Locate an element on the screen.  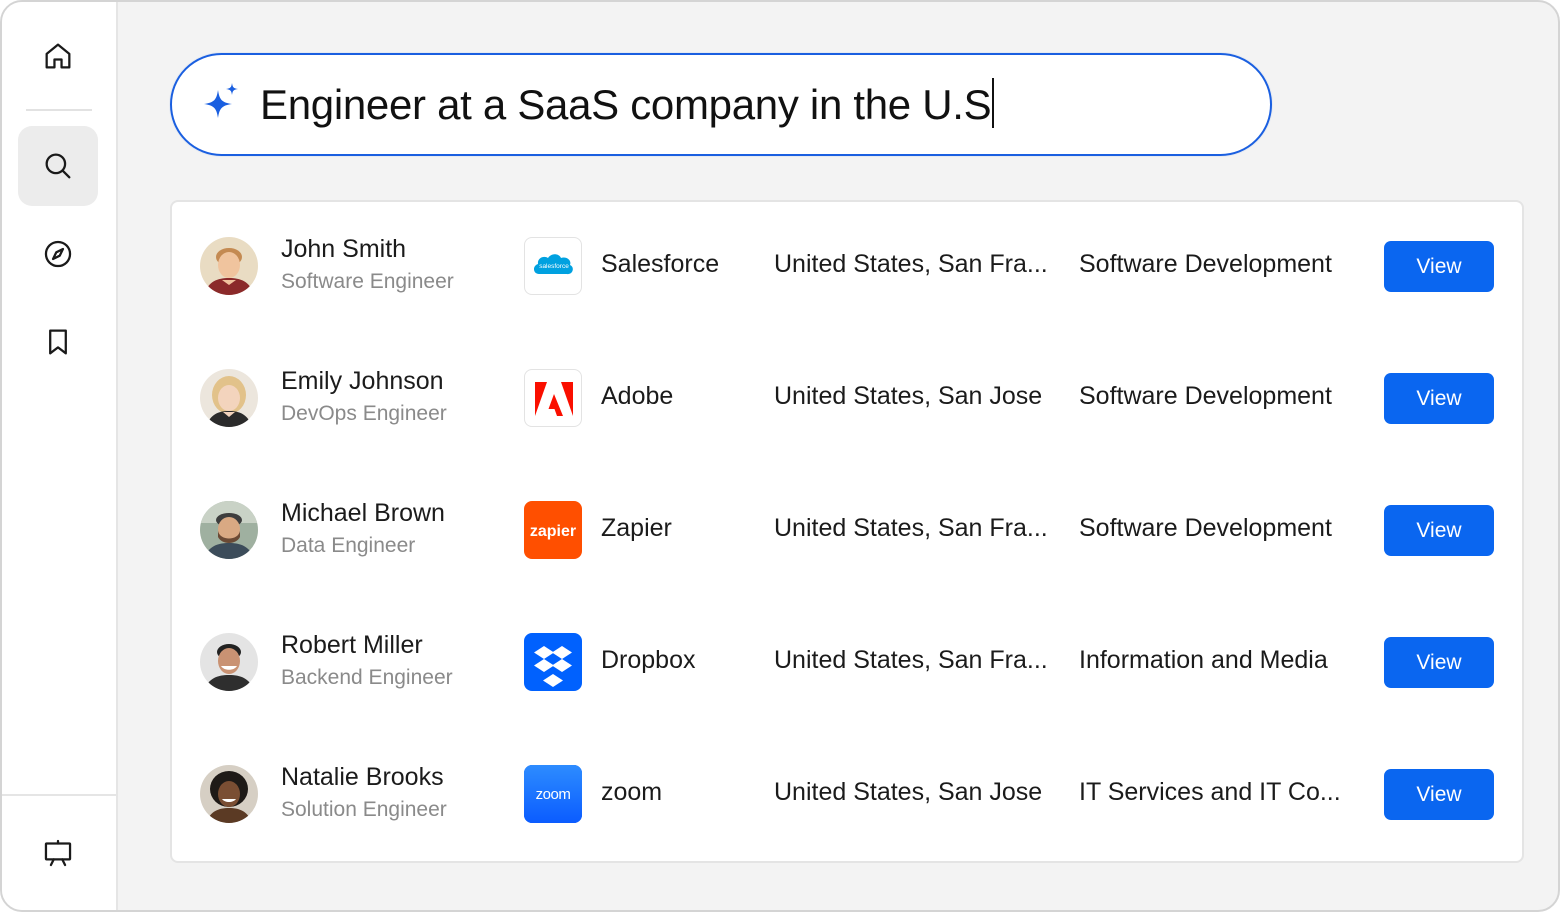
person-name: John Smith is located at coordinates (343, 249).